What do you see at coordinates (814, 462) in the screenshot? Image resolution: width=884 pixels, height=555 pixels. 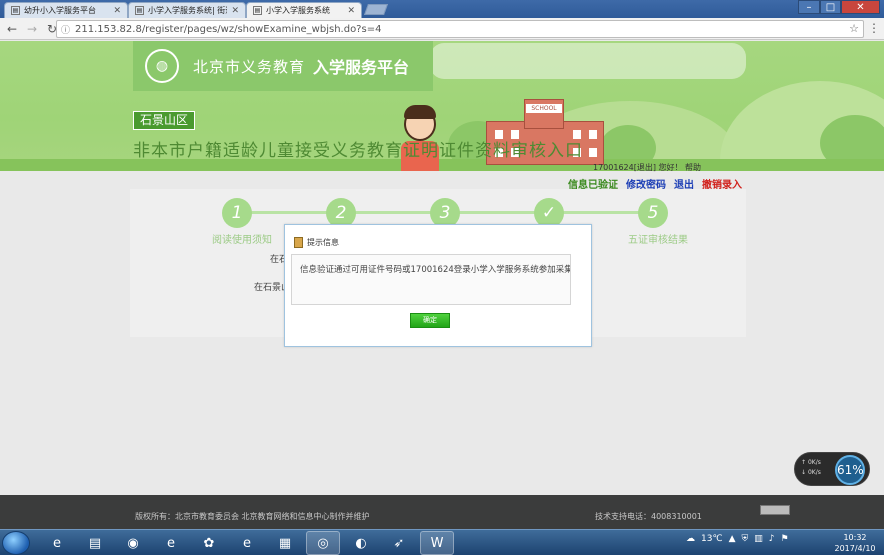 I see `upload-rate: 0K/s` at bounding box center [814, 462].